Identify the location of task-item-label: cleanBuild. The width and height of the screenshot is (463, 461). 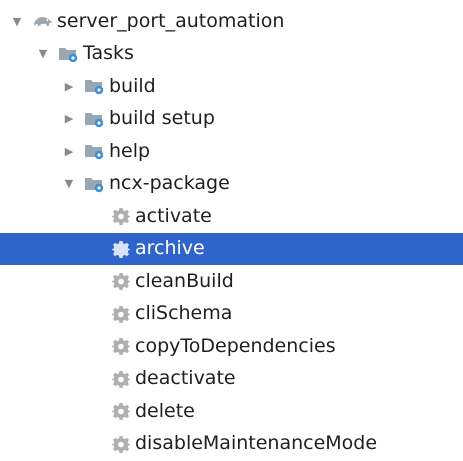
(184, 280).